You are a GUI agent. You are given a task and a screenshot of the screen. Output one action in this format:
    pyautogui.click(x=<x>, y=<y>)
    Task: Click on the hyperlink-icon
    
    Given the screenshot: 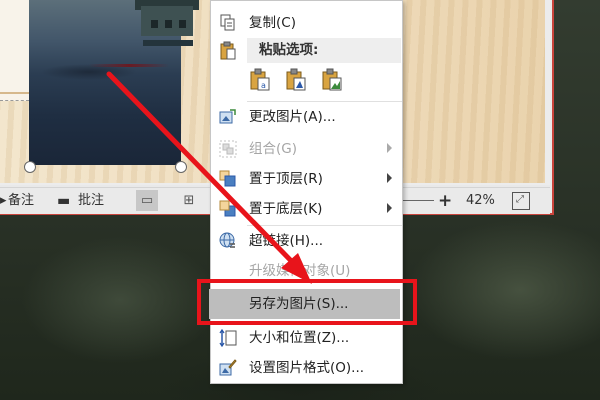 What is the action you would take?
    pyautogui.click(x=227, y=240)
    